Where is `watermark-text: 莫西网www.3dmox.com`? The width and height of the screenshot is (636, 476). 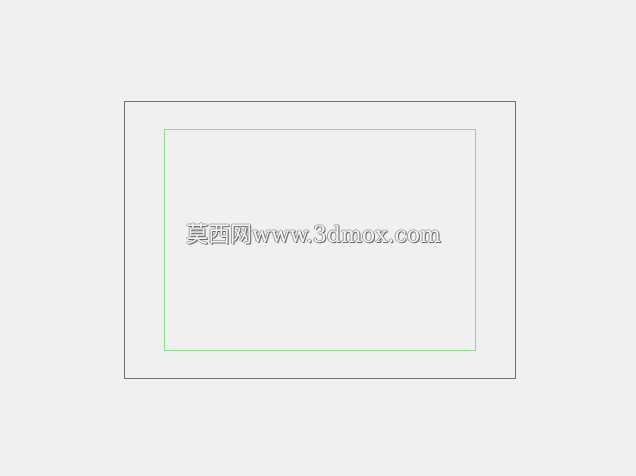 watermark-text: 莫西网www.3dmox.com is located at coordinates (313, 235).